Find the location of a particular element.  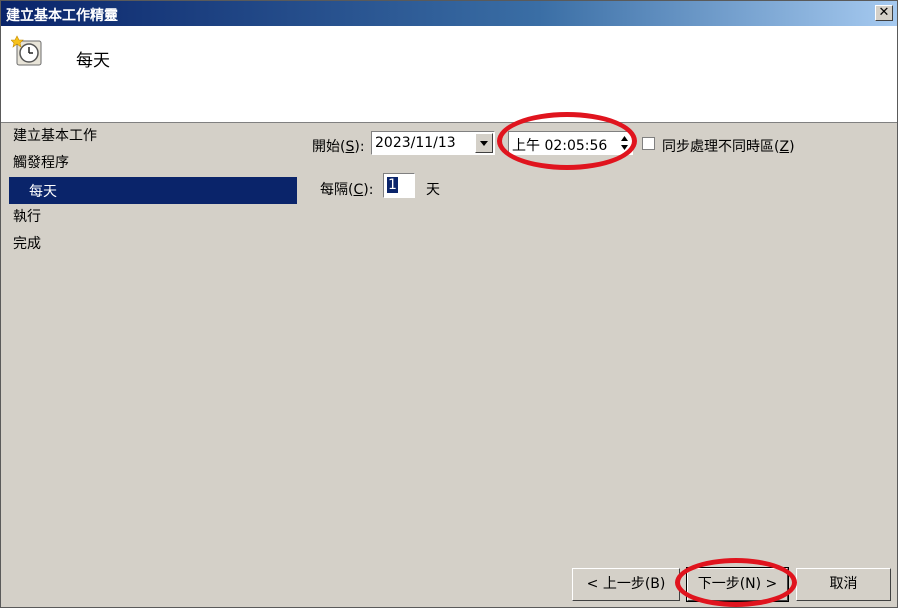

step-create-basic-task: 建立基本工作 is located at coordinates (55, 136).